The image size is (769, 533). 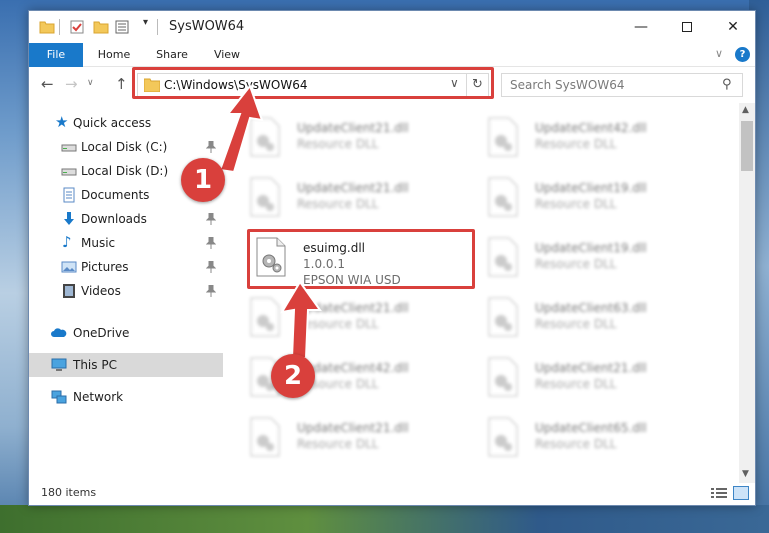 What do you see at coordinates (101, 27) in the screenshot?
I see `new-folder-icon` at bounding box center [101, 27].